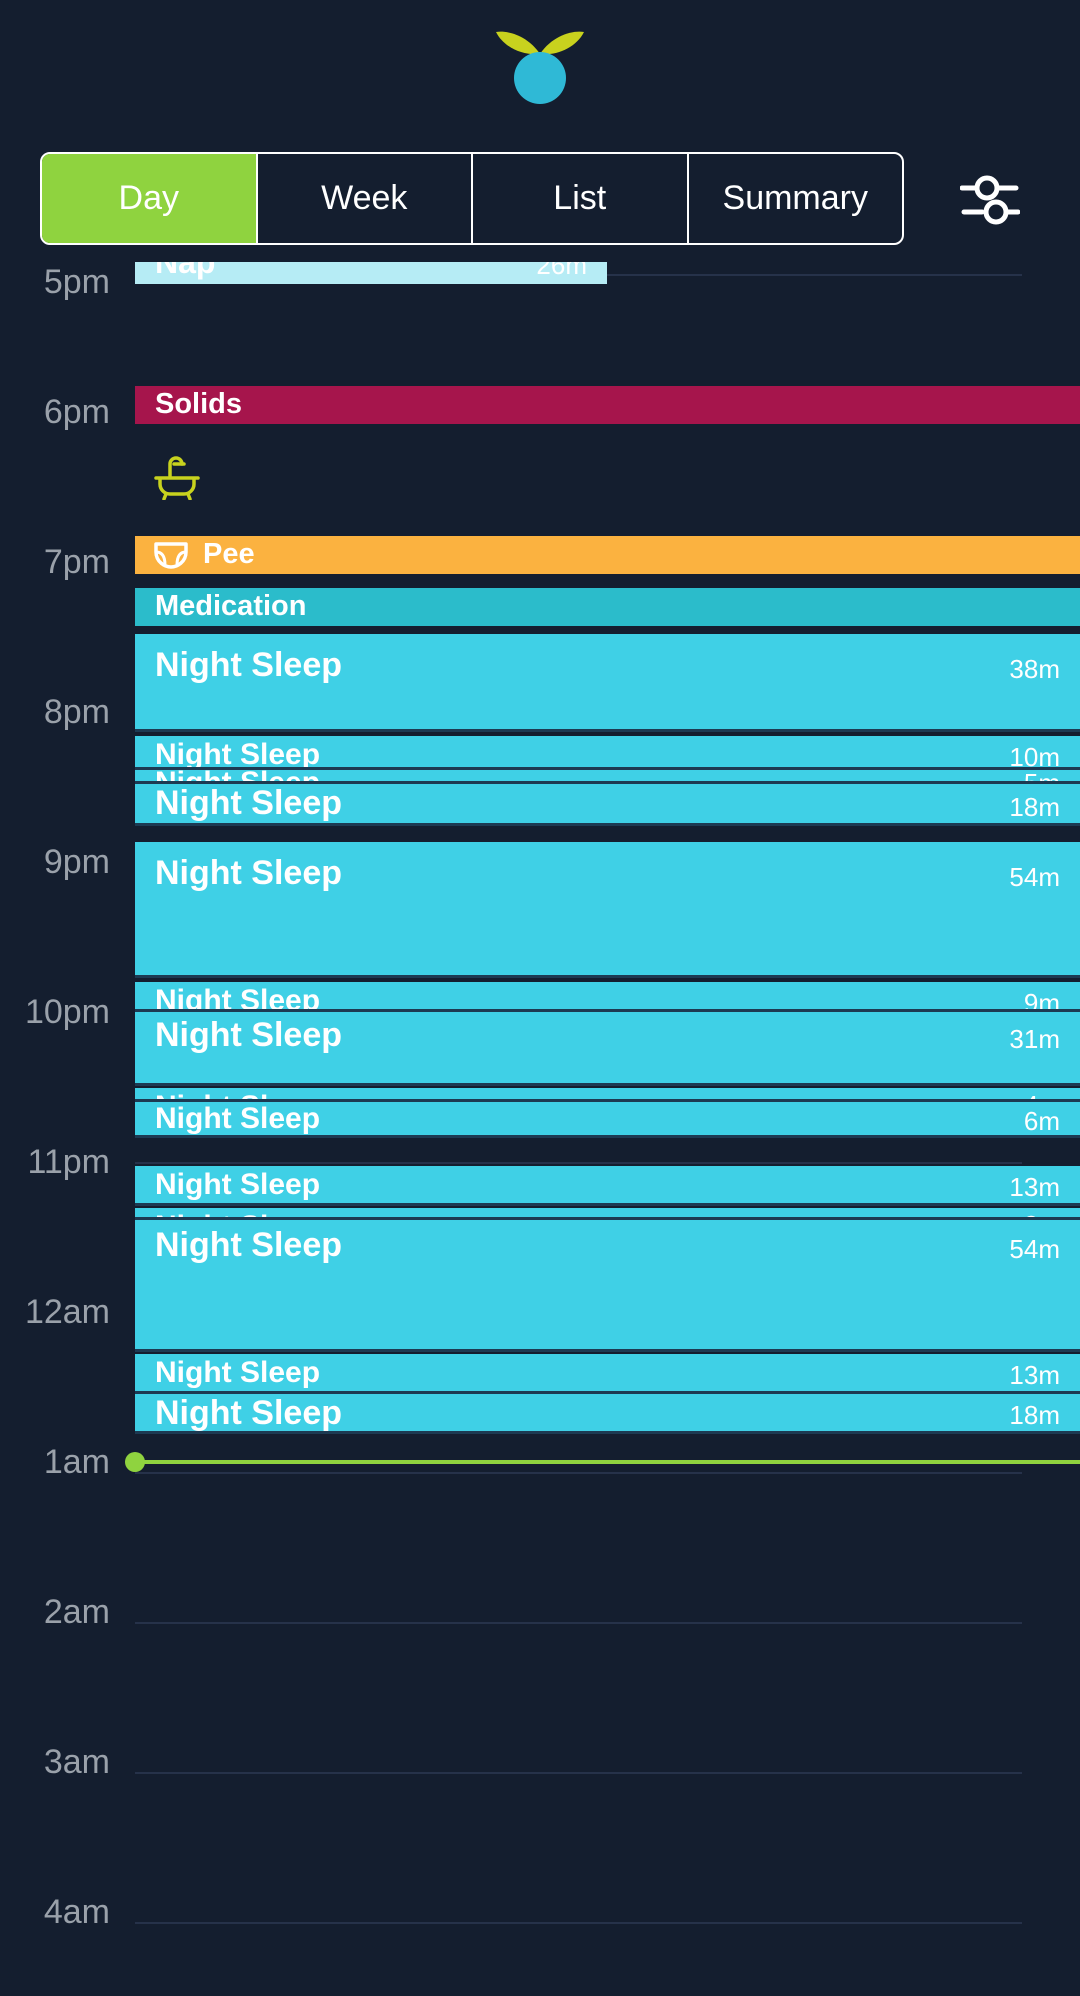  What do you see at coordinates (76, 1612) in the screenshot?
I see `hour-label: 2am` at bounding box center [76, 1612].